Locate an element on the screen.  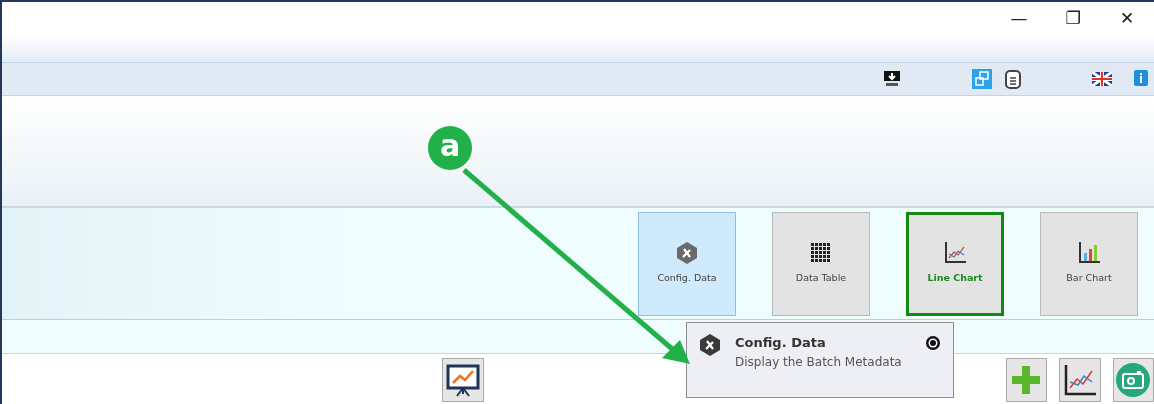
tooltip-title: Config. Data is located at coordinates (781, 343).